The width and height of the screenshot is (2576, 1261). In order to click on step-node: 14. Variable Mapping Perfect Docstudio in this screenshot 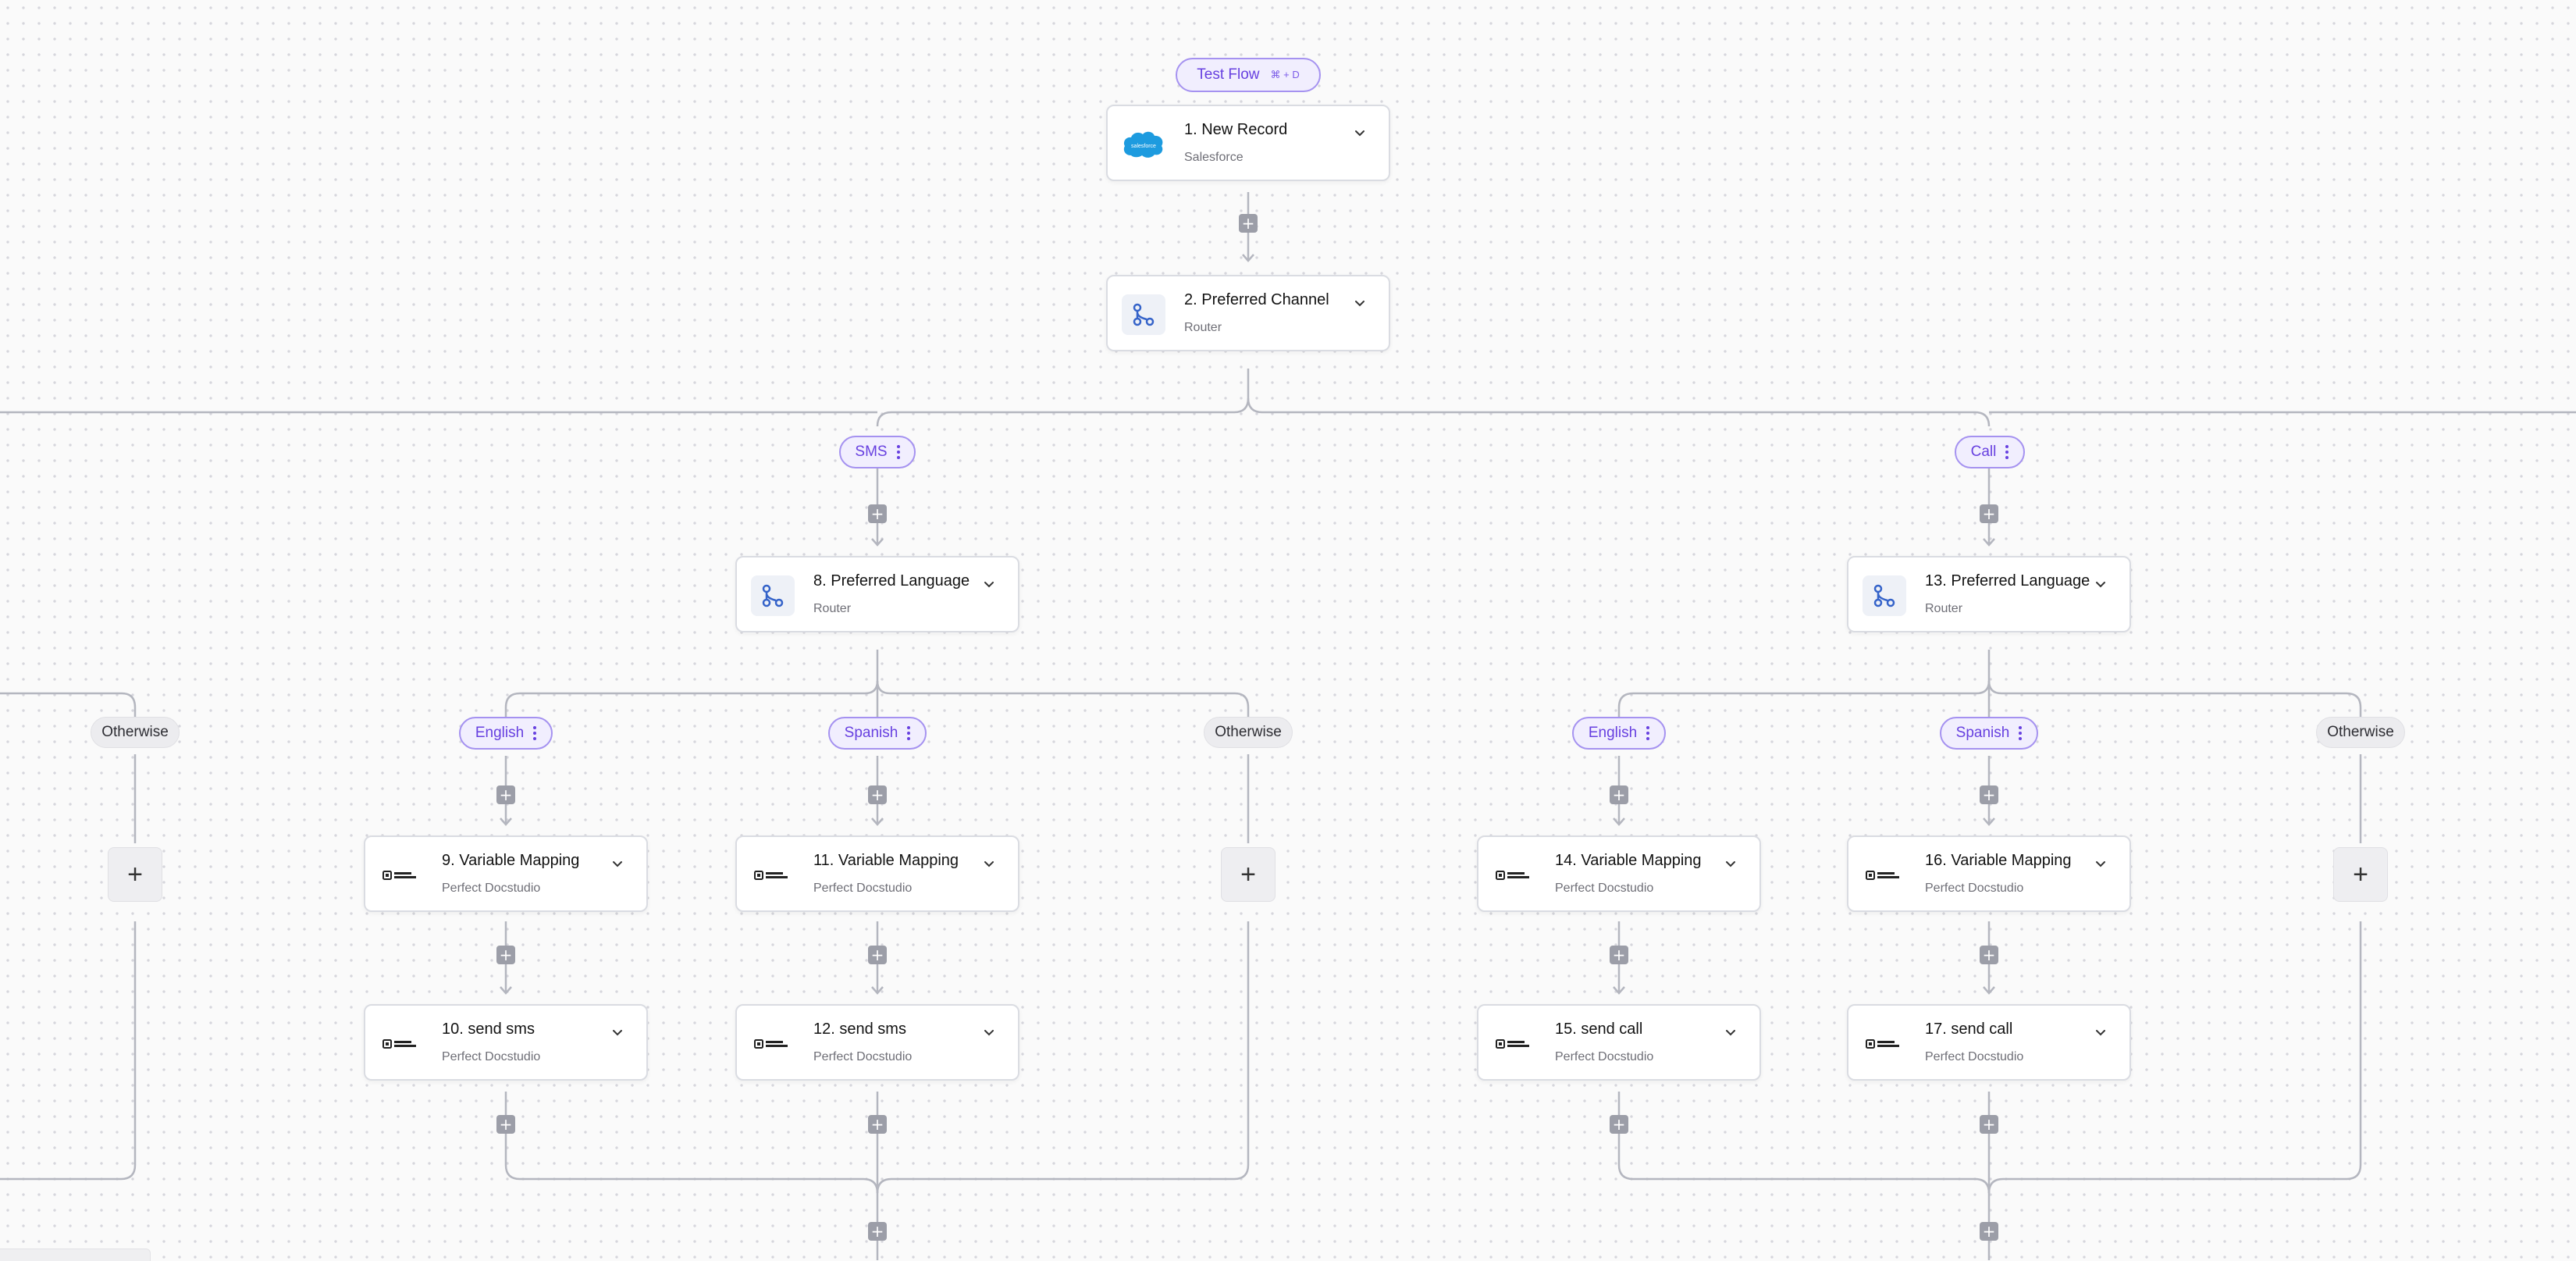, I will do `click(1619, 873)`.